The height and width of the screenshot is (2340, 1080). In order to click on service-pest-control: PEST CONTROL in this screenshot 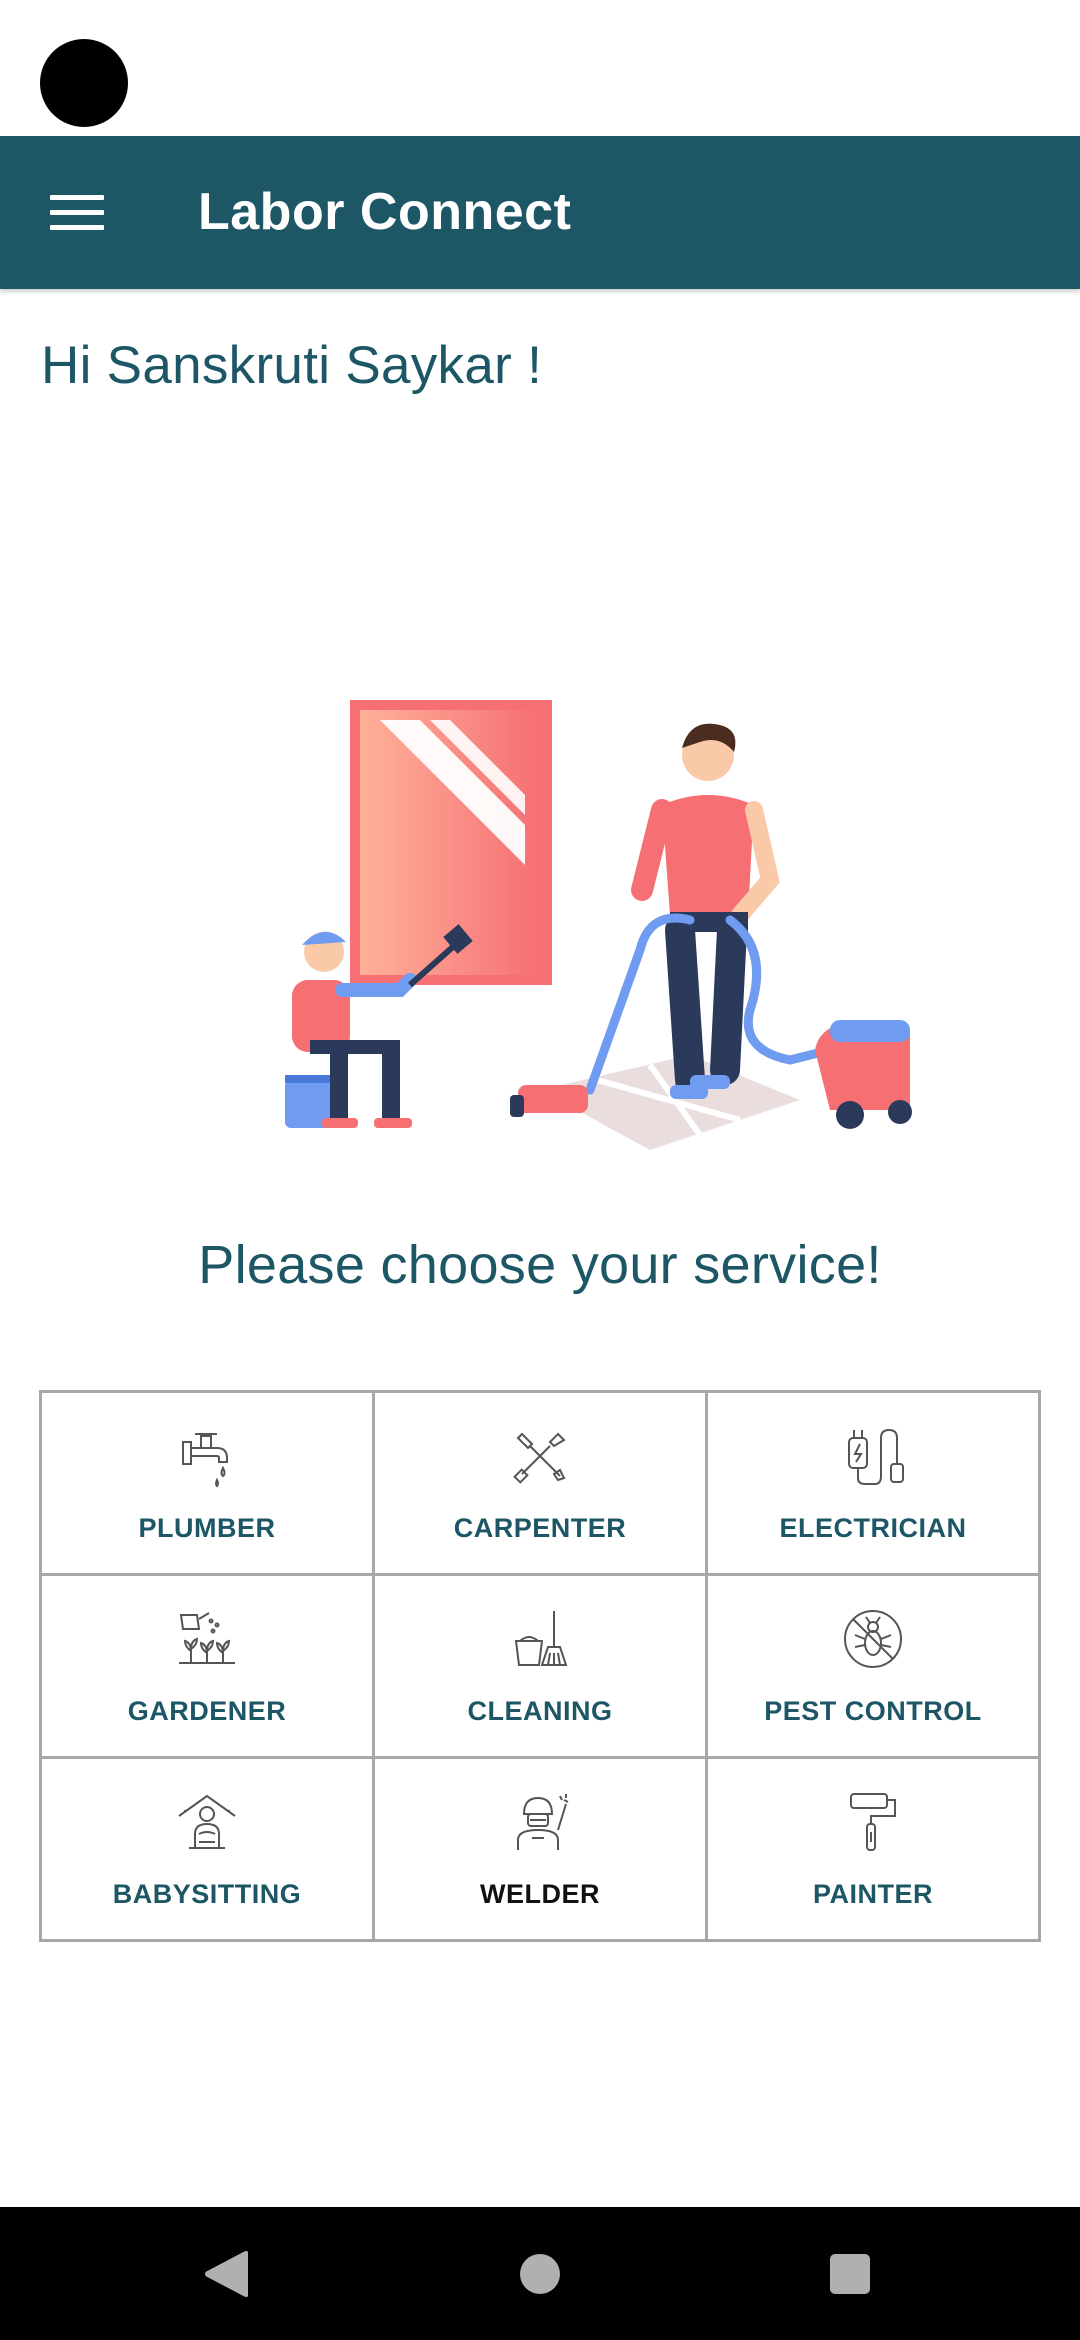, I will do `click(874, 1667)`.